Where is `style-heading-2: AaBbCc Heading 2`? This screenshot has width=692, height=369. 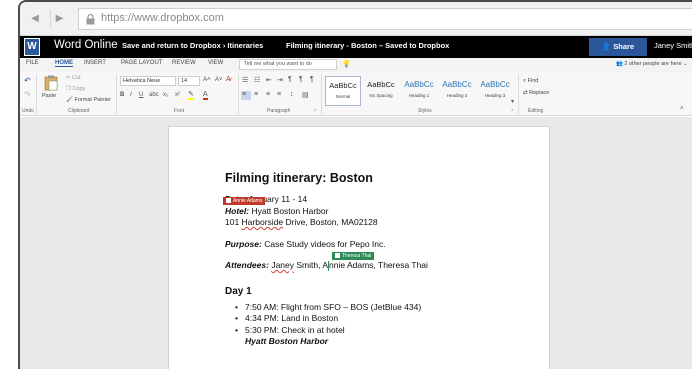
style-heading-2: AaBbCc Heading 2 is located at coordinates (457, 91).